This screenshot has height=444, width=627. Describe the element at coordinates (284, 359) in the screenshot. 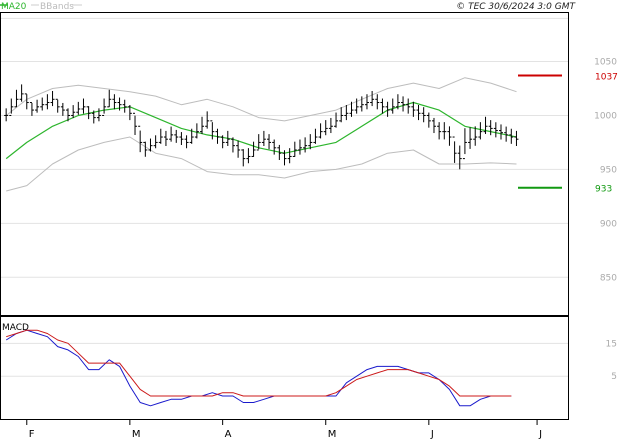

I see `macd-grid` at that location.